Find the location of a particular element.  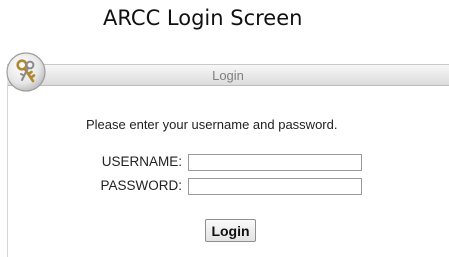

login-titlebar: Login is located at coordinates (228, 75).